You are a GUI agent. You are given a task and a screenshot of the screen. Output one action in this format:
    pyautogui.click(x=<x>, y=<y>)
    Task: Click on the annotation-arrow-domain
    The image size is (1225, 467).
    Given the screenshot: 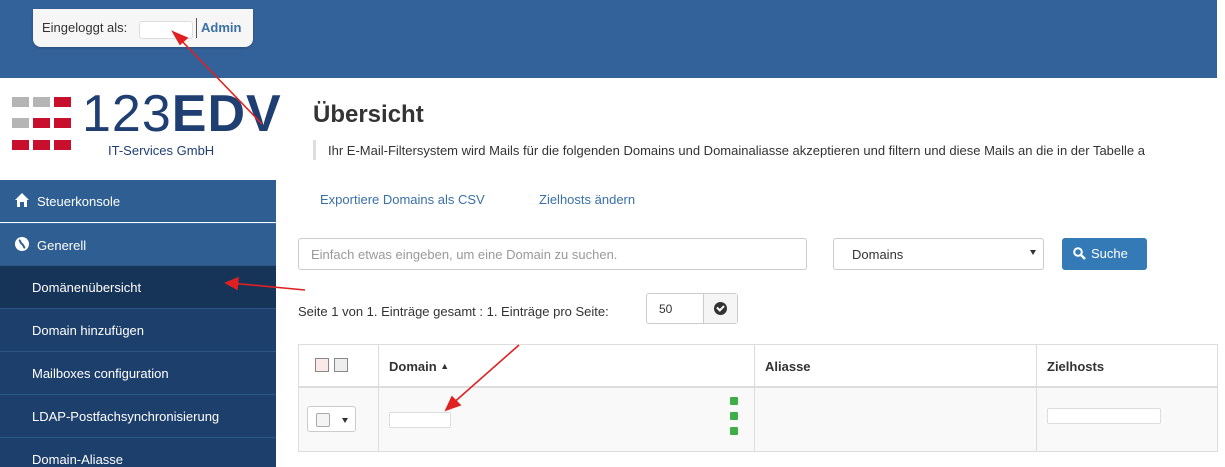 What is the action you would take?
    pyautogui.click(x=482, y=378)
    